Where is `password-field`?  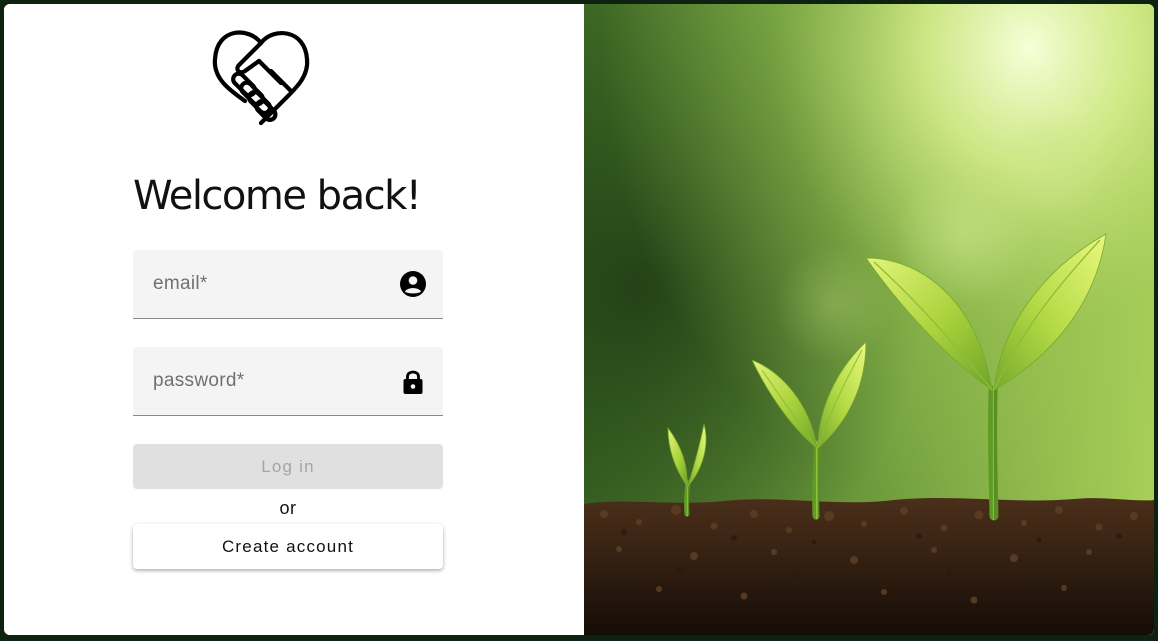 password-field is located at coordinates (288, 381).